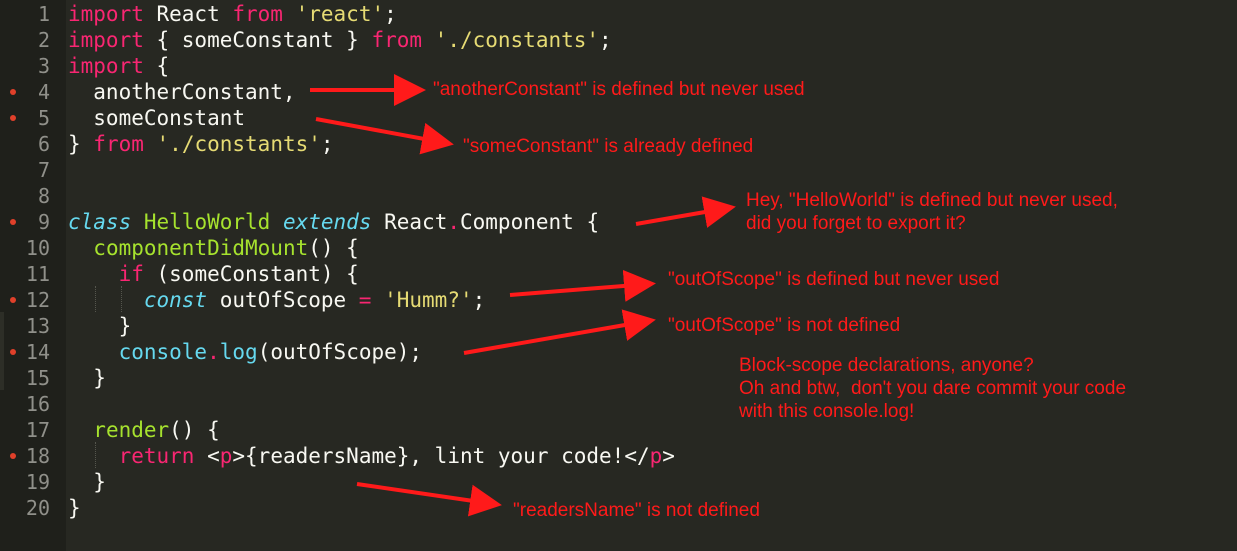 The image size is (1237, 551). Describe the element at coordinates (886, 365) in the screenshot. I see `lint-annotation: Block-scope declarations, anyone?` at that location.